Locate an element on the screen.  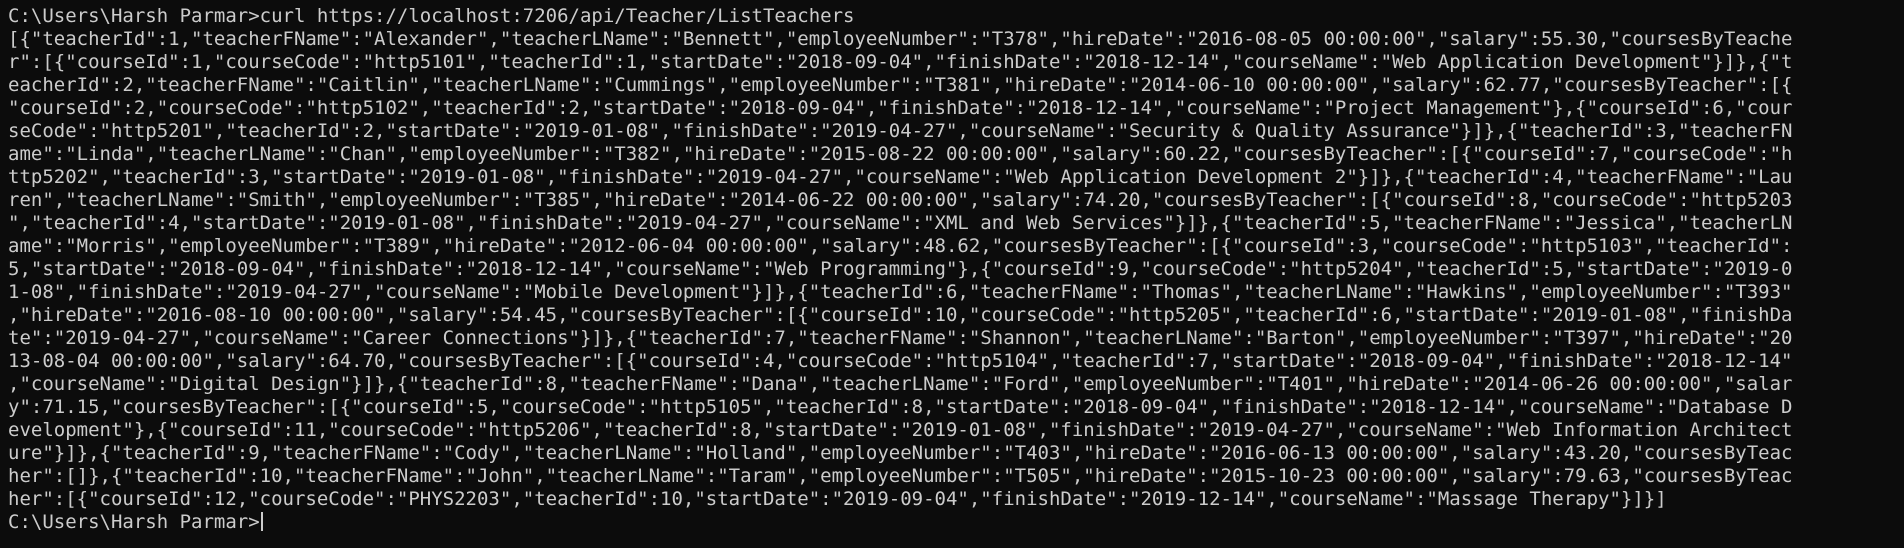
prompt-line: C:\Users\Harsh Parmar> is located at coordinates (956, 522).